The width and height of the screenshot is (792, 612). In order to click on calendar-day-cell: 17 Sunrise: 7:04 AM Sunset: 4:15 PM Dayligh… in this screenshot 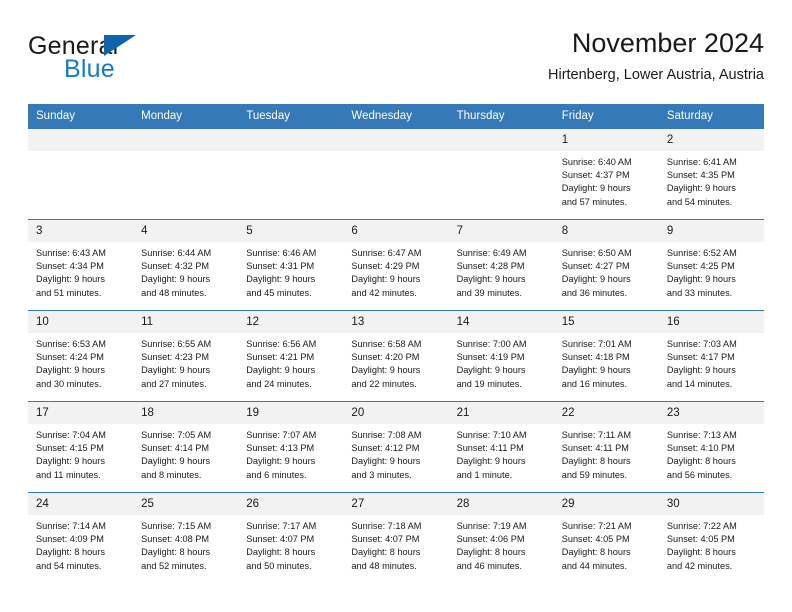, I will do `click(81, 447)`.